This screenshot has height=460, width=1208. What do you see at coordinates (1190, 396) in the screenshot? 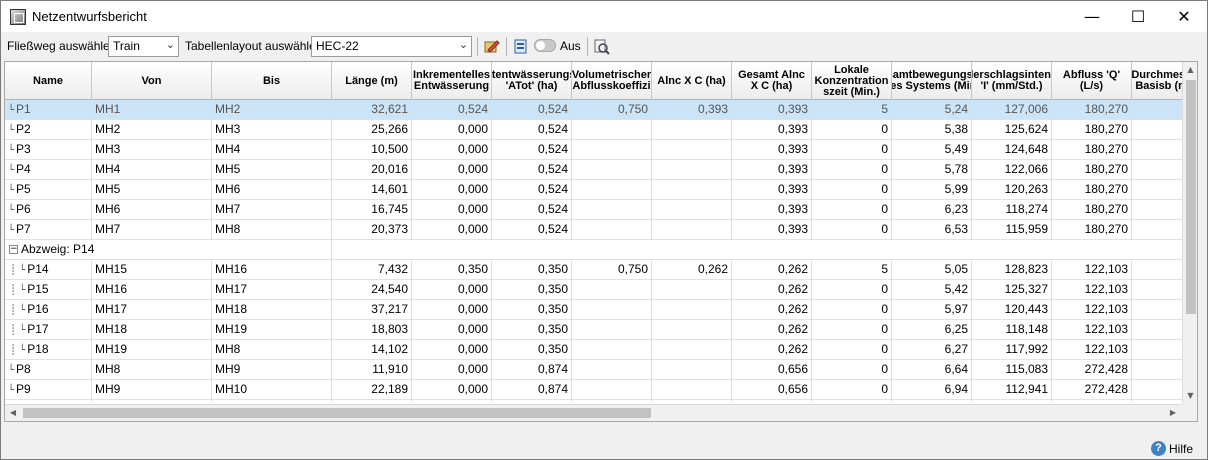
I see `scroll-down-icon: ▼` at bounding box center [1190, 396].